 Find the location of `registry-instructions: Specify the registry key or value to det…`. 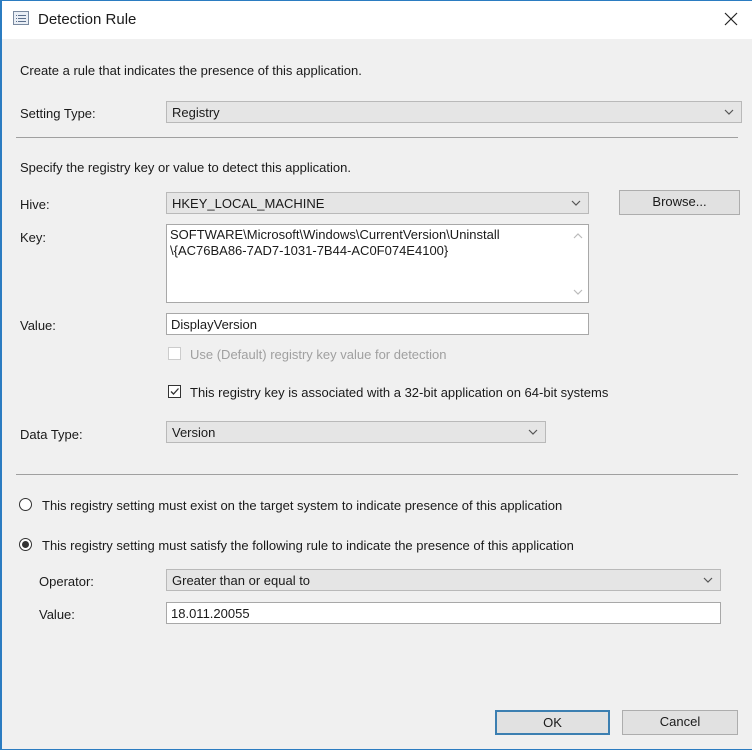

registry-instructions: Specify the registry key or value to det… is located at coordinates (185, 167).